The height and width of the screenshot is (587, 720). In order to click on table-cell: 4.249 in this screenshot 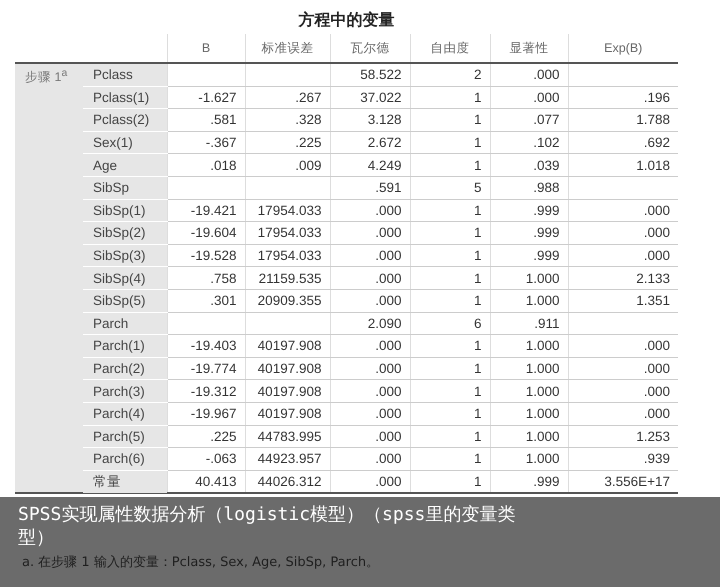, I will do `click(370, 165)`.